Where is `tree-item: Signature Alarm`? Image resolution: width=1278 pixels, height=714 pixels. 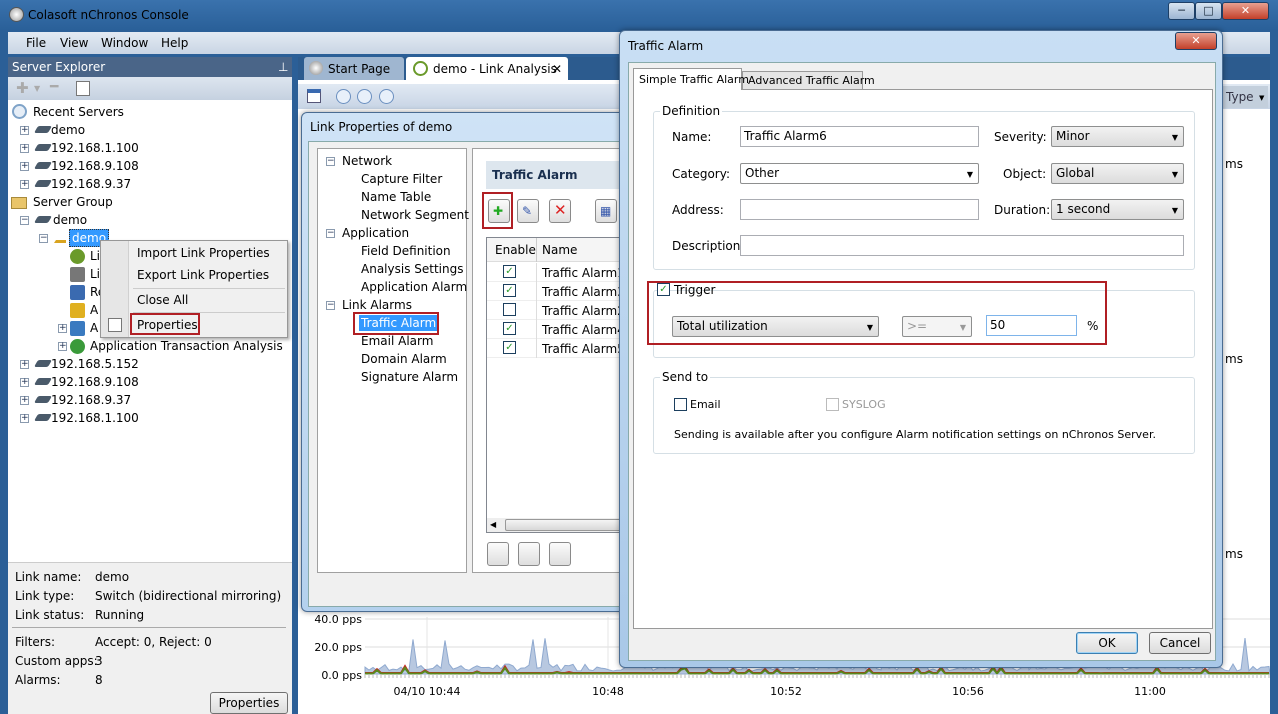 tree-item: Signature Alarm is located at coordinates (409, 377).